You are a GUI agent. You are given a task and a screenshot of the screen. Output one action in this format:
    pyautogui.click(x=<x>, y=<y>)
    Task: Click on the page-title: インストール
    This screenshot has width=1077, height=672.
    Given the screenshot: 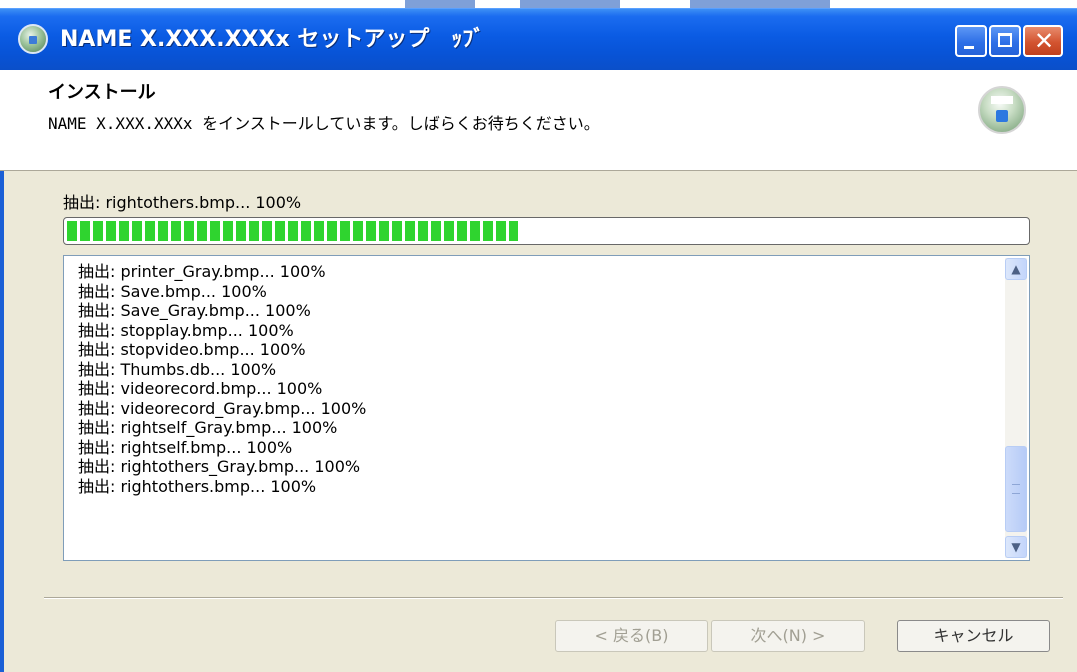 What is the action you would take?
    pyautogui.click(x=102, y=92)
    